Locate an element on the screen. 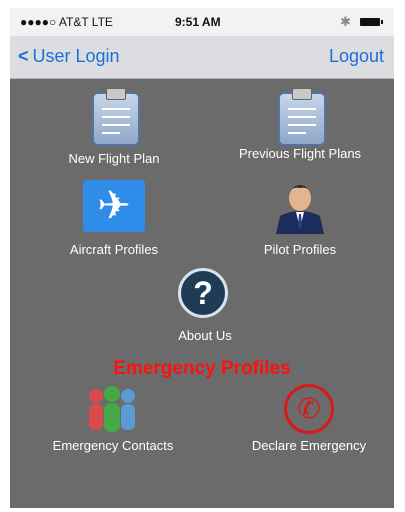  back-label: User Login is located at coordinates (76, 56).